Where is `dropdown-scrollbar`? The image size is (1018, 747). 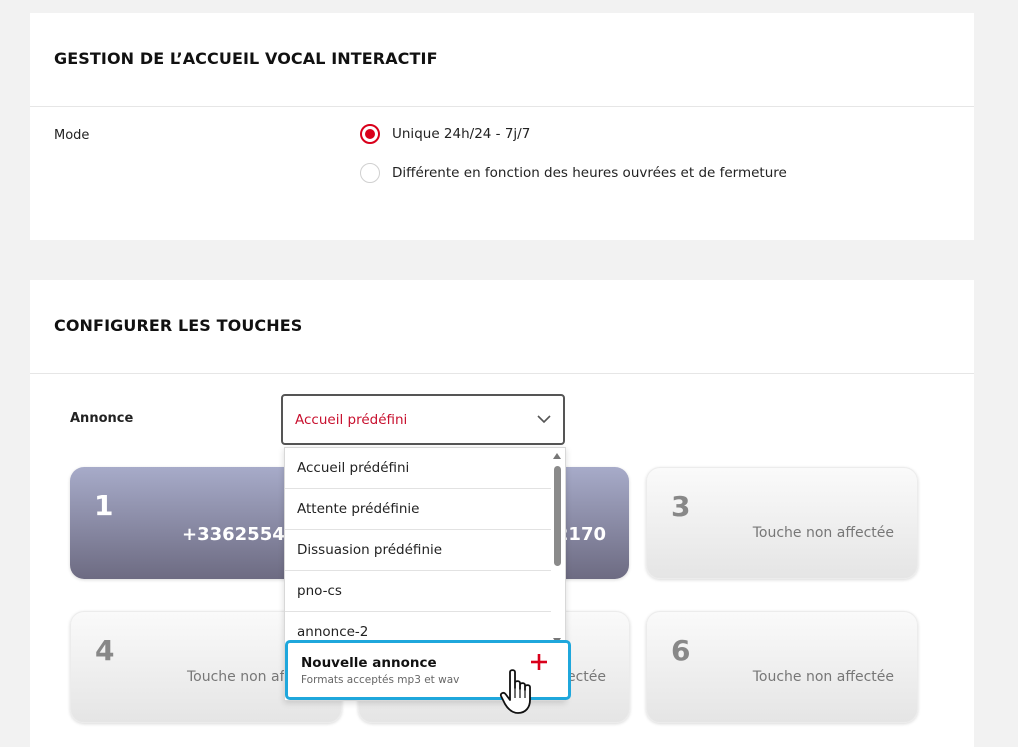
dropdown-scrollbar is located at coordinates (558, 548).